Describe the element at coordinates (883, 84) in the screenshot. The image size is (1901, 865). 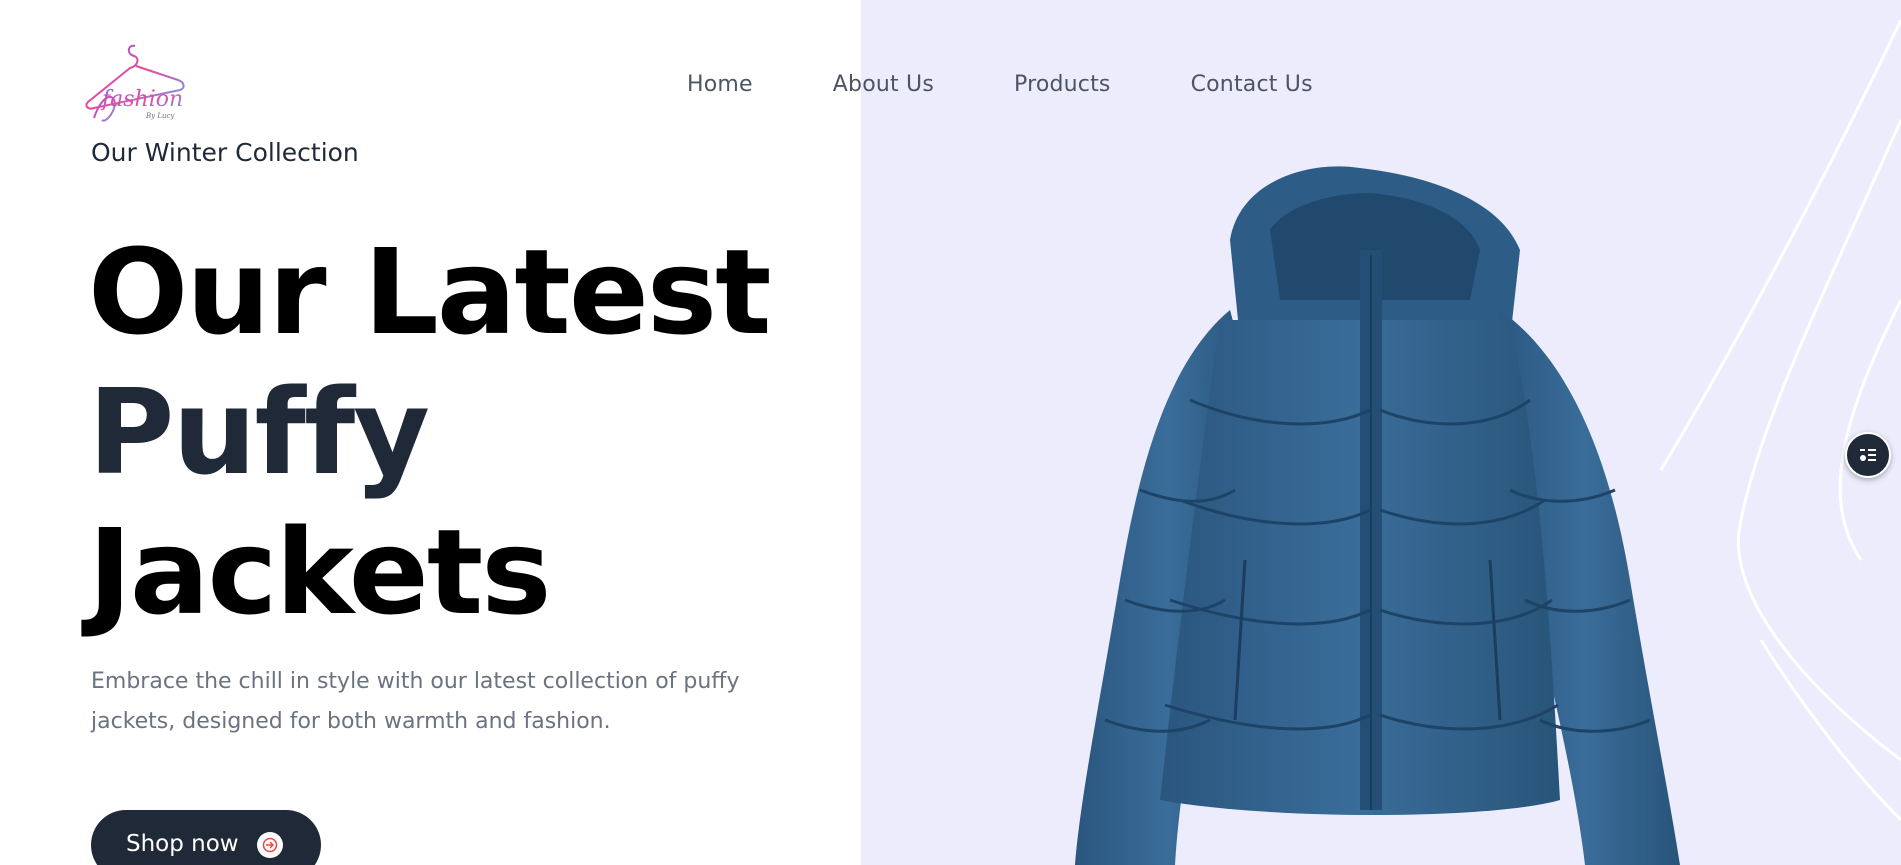
I see `nav-item-about-us: About Us` at that location.